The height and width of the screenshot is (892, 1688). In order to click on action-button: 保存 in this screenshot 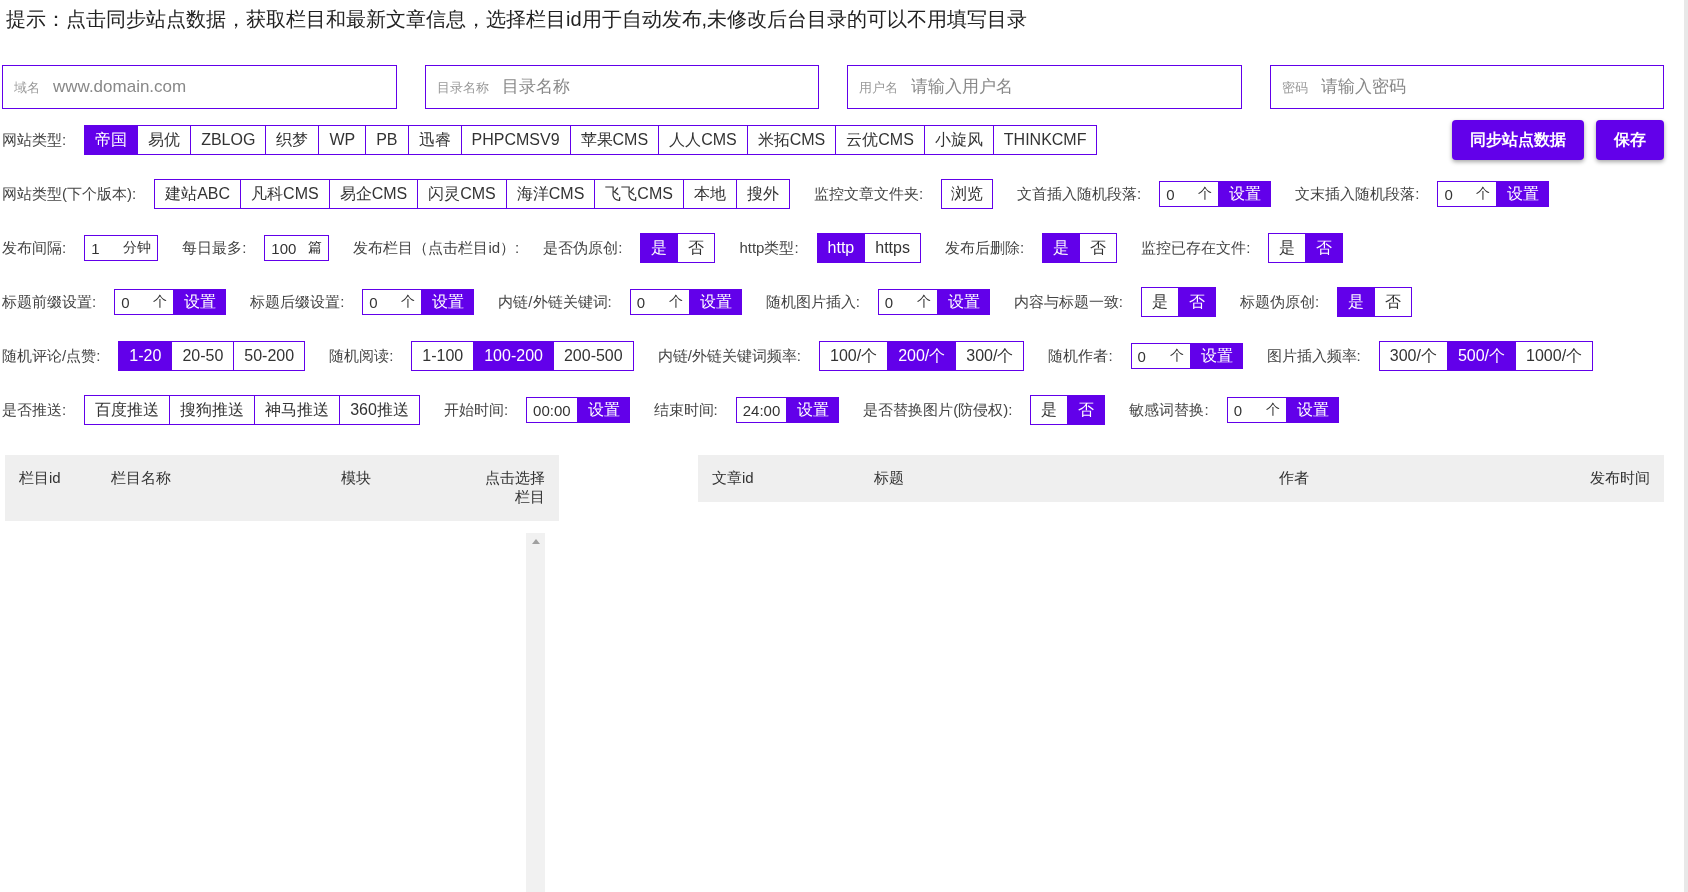, I will do `click(1630, 140)`.